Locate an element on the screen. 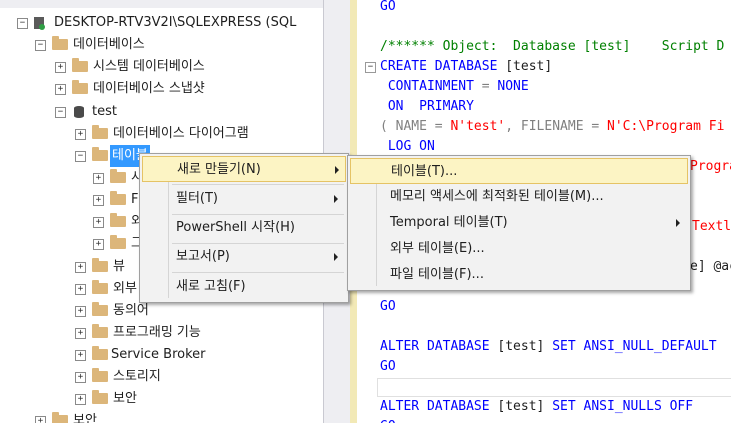 This screenshot has width=731, height=423. tree-label: test is located at coordinates (104, 111).